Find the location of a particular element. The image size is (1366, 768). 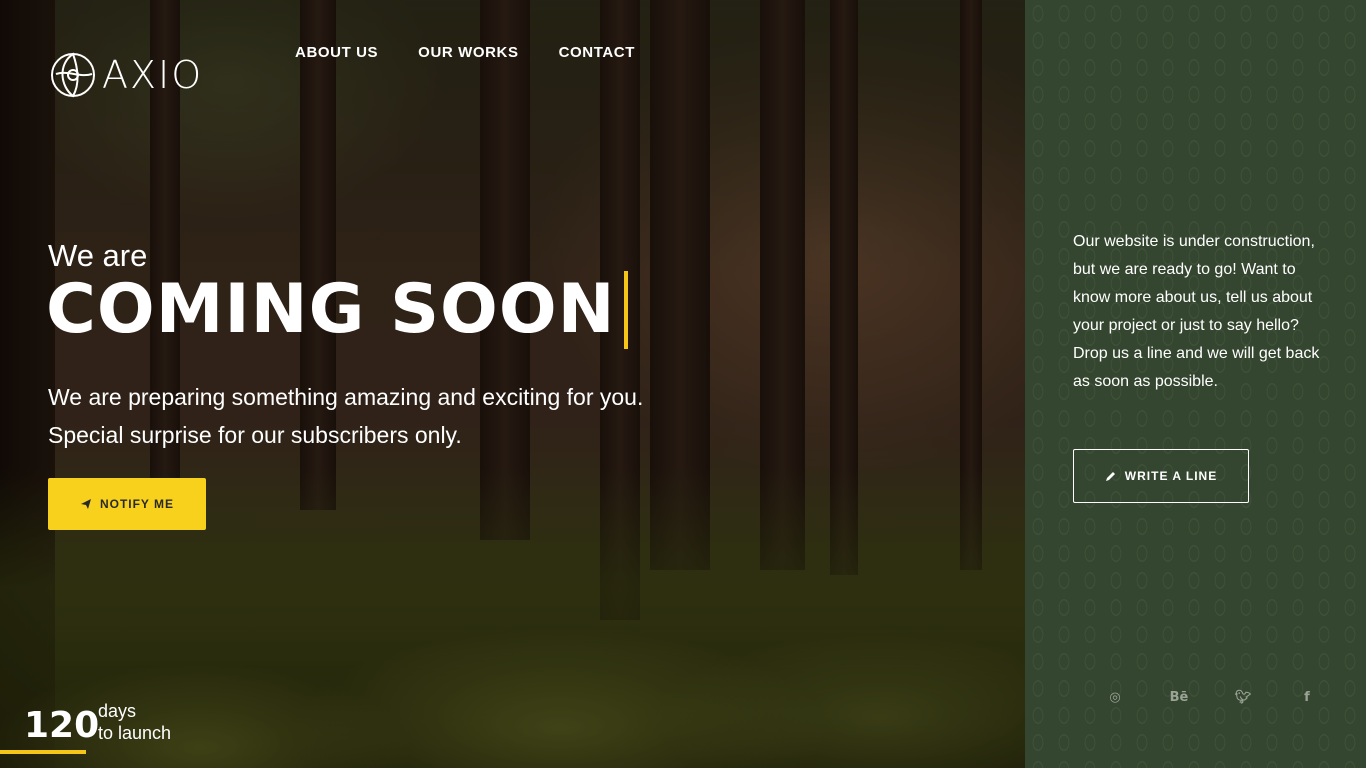

facebook-icon: f is located at coordinates (1307, 697).